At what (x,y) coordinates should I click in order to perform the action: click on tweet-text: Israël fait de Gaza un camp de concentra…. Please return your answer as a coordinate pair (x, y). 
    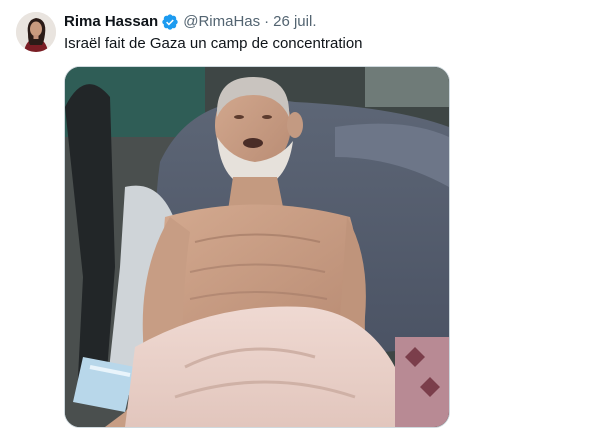
    Looking at the image, I should click on (213, 43).